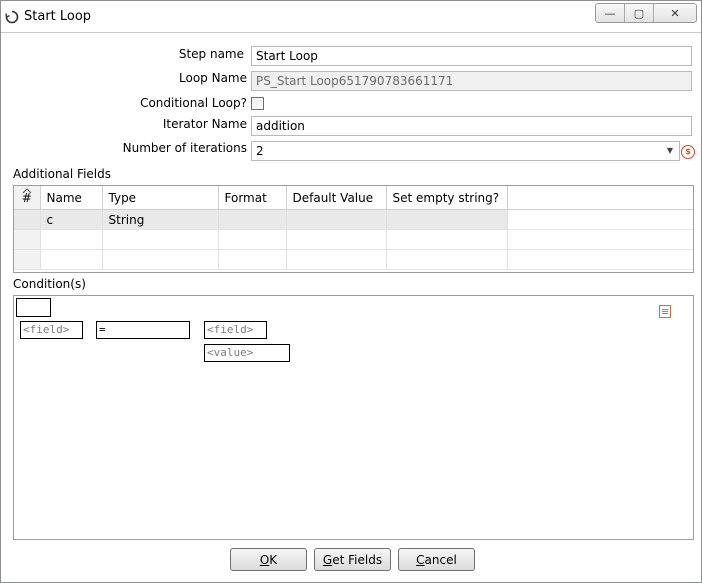 The width and height of the screenshot is (702, 583). I want to click on window-controls: — ▢ ✕, so click(646, 13).